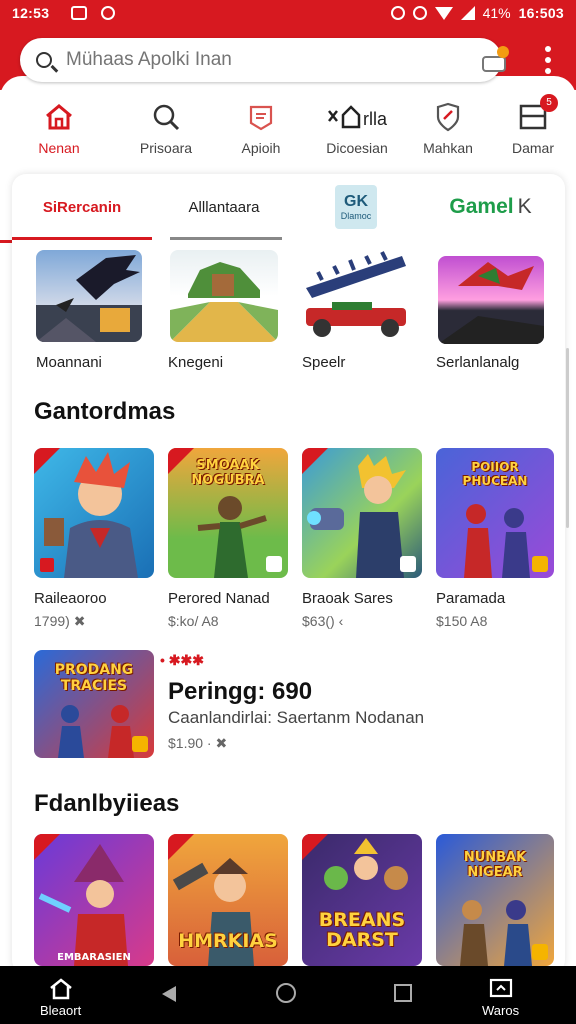 The width and height of the screenshot is (576, 1024). I want to click on nav-item-window: 5 Damar, so click(533, 130).